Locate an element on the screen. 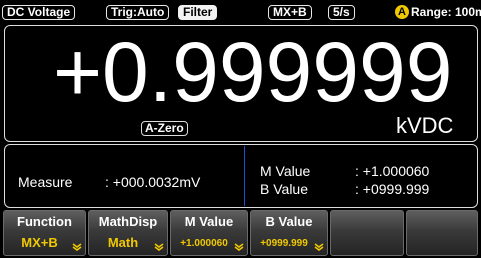 This screenshot has height=258, width=481. softkey-function-label: Function is located at coordinates (44, 221).